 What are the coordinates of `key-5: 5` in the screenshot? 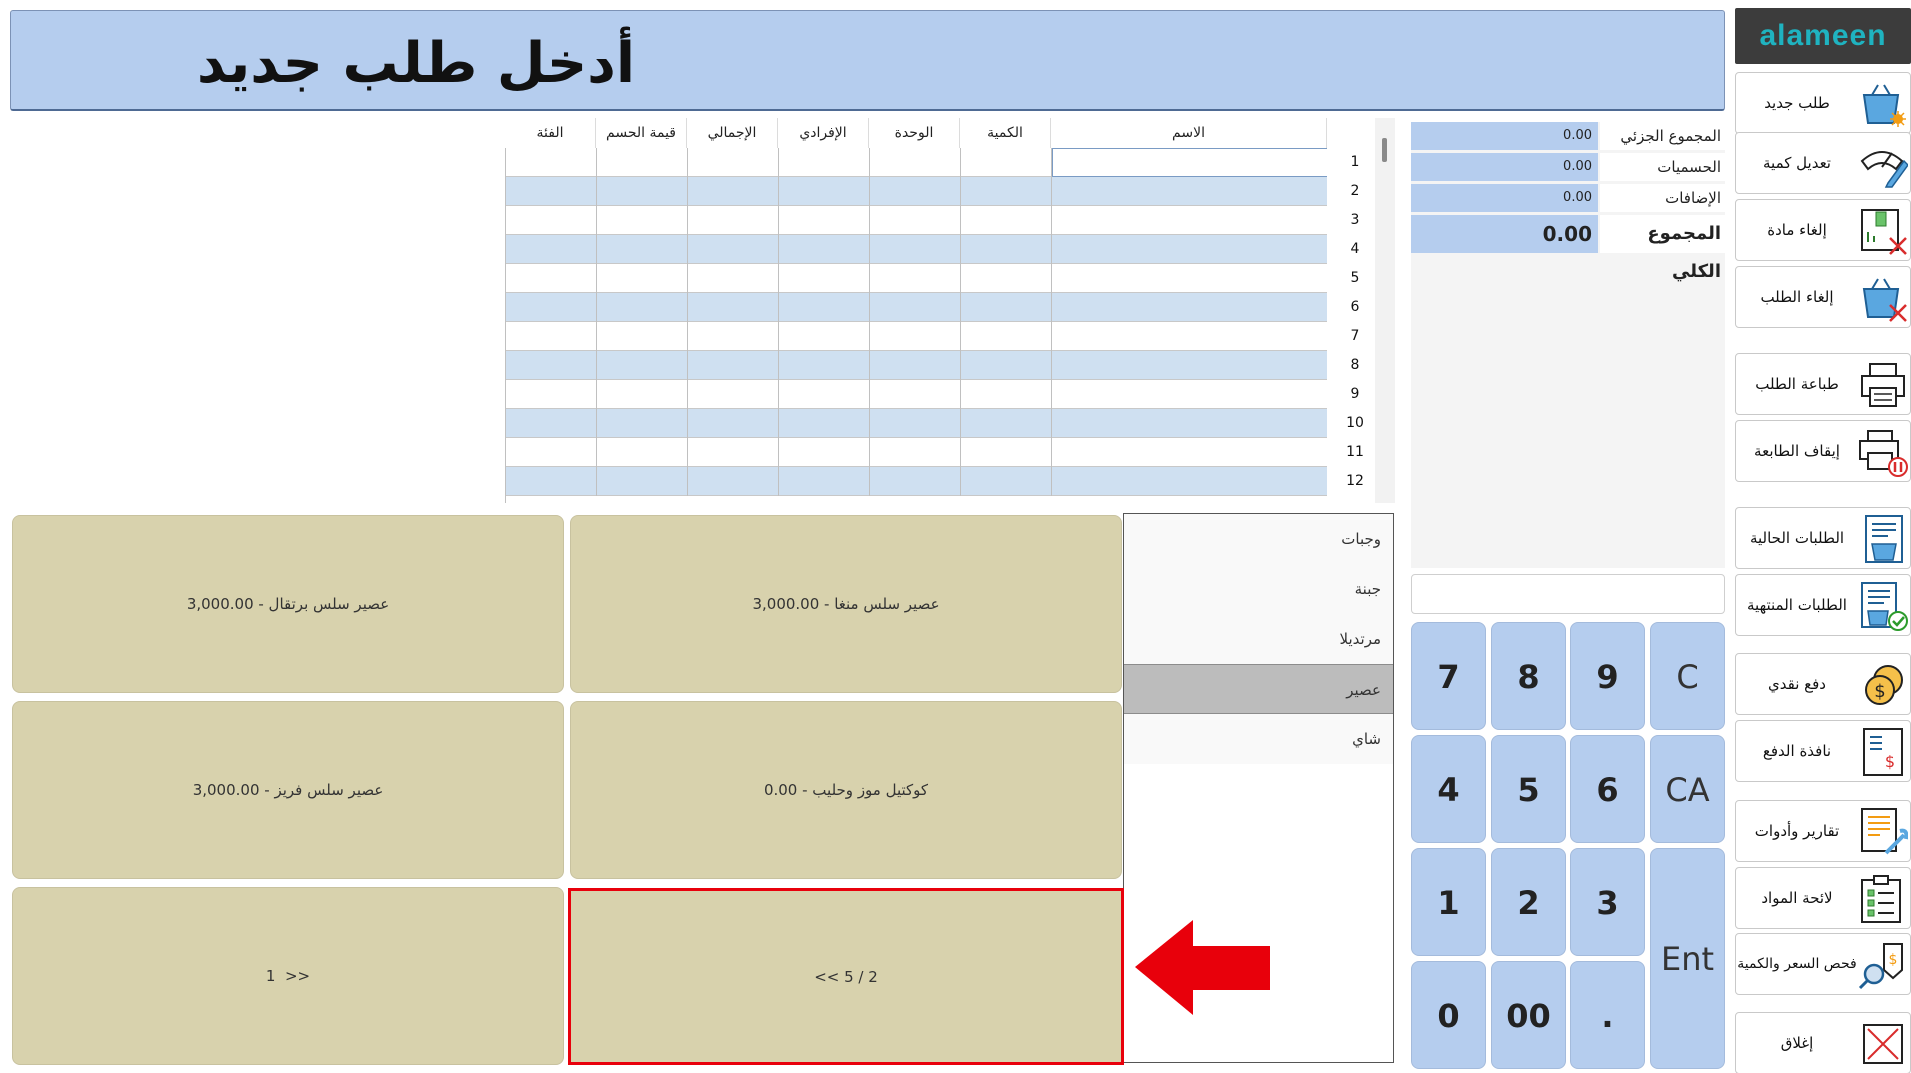 It's located at (1528, 789).